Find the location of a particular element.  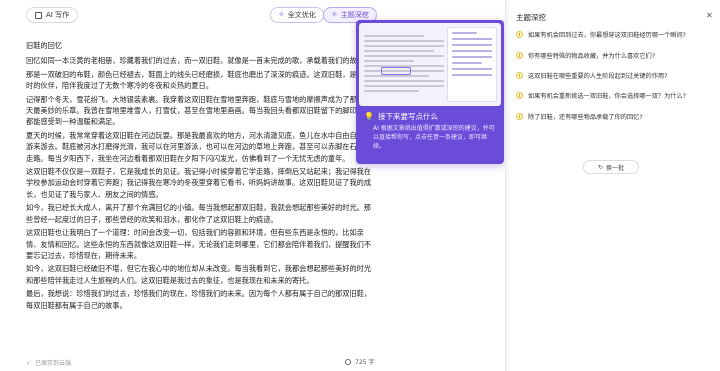

document-title: 旧鞋的回忆 is located at coordinates (199, 45).